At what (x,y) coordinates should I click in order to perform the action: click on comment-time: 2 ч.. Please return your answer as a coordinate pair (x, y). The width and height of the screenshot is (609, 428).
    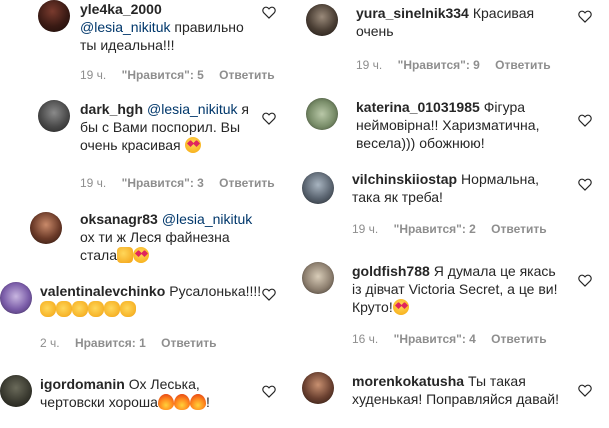
    Looking at the image, I should click on (50, 343).